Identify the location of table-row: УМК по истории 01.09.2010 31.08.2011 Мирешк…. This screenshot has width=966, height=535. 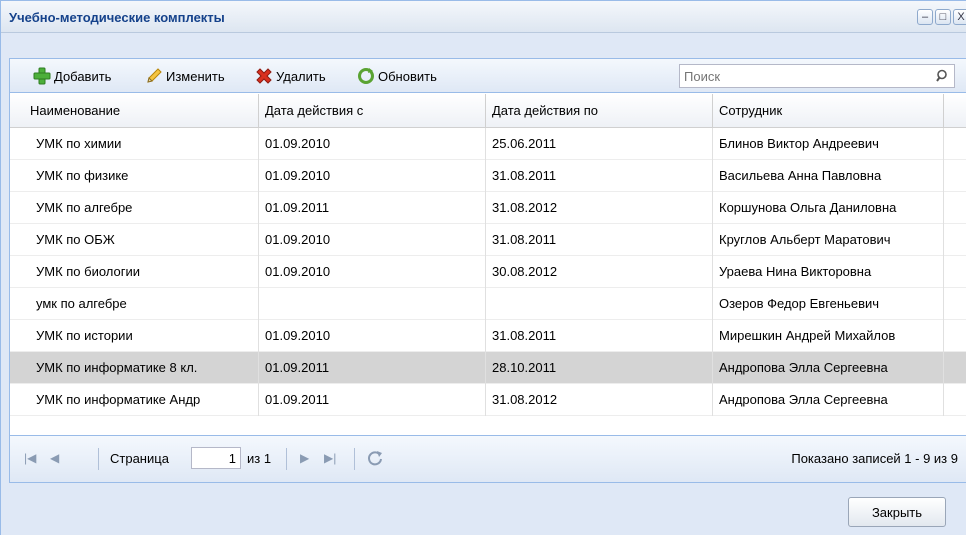
(488, 336).